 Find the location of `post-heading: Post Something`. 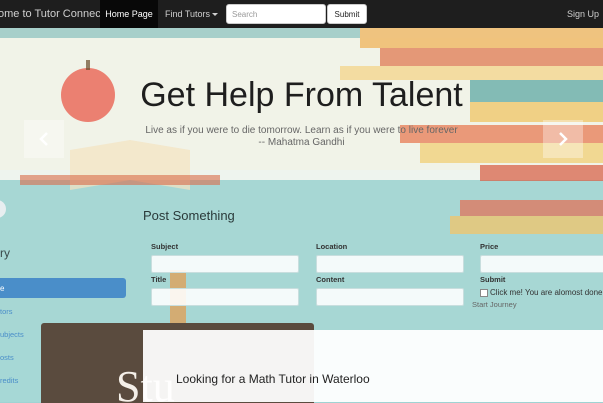

post-heading: Post Something is located at coordinates (189, 215).